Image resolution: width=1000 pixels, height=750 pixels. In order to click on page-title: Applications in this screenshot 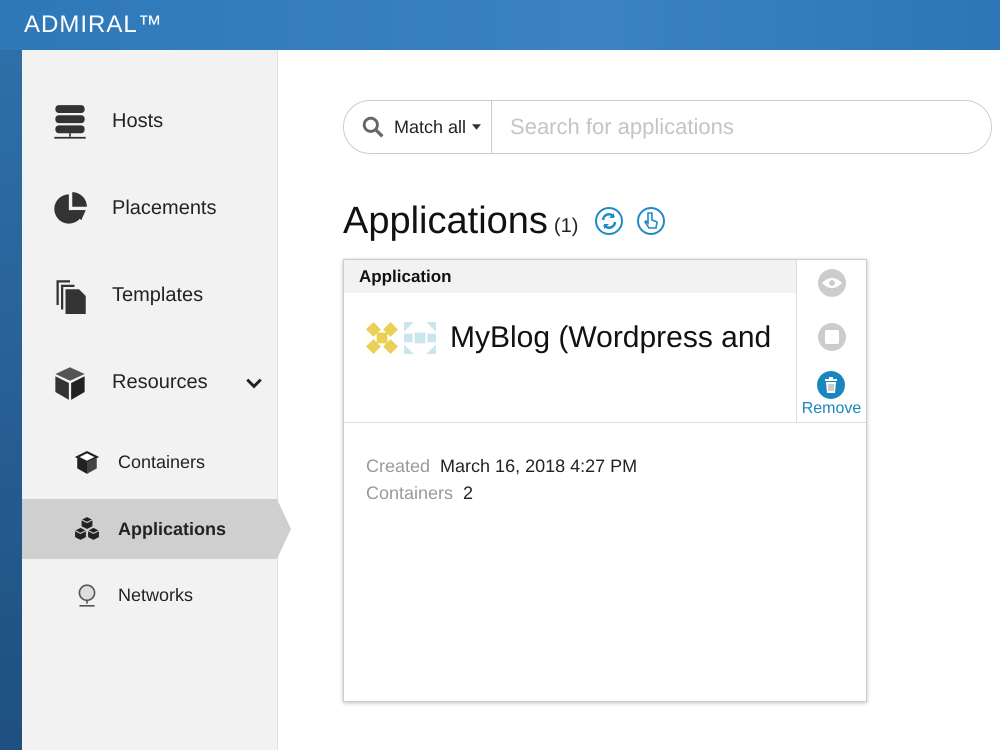, I will do `click(445, 221)`.